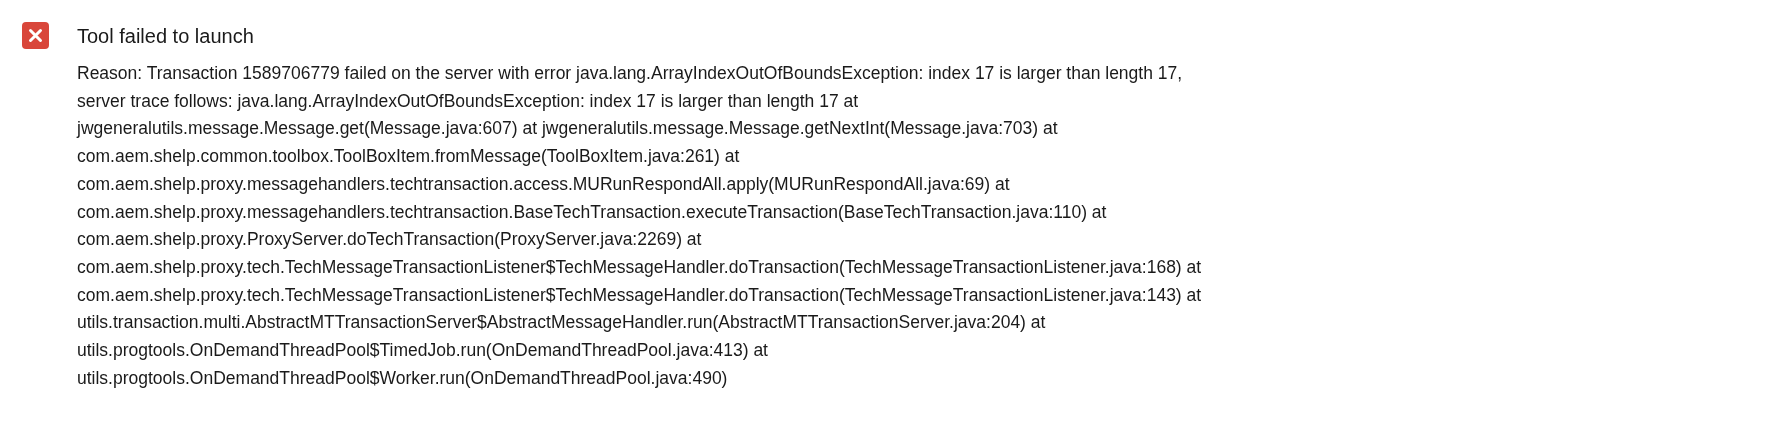  I want to click on message-line: com.aem.shelp.common.toolbox.ToolBoxItem.fromMessage(ToolBoxItem.java:261) at, so click(409, 157).